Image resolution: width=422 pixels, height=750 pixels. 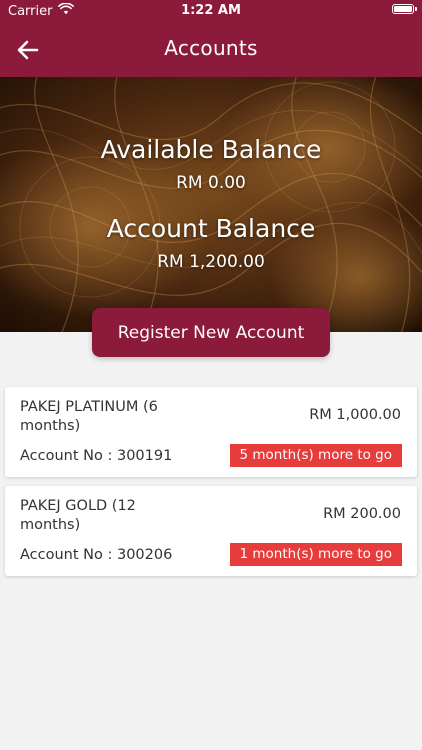 I want to click on account-number: Account No : 300206, so click(x=96, y=555).